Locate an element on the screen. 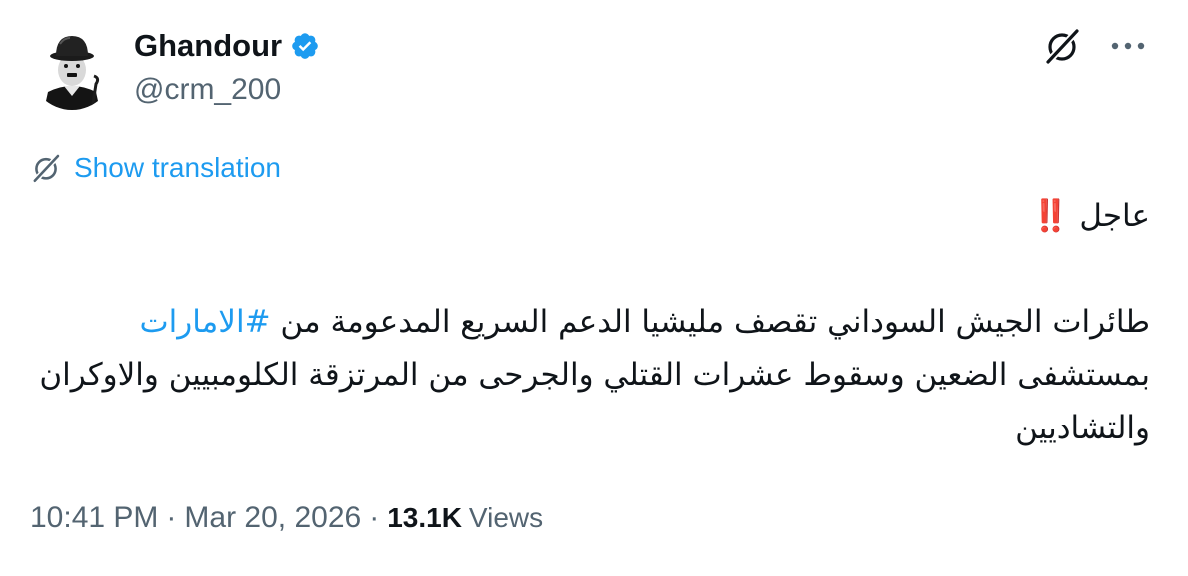  more-horizontal-icon is located at coordinates (1128, 46).